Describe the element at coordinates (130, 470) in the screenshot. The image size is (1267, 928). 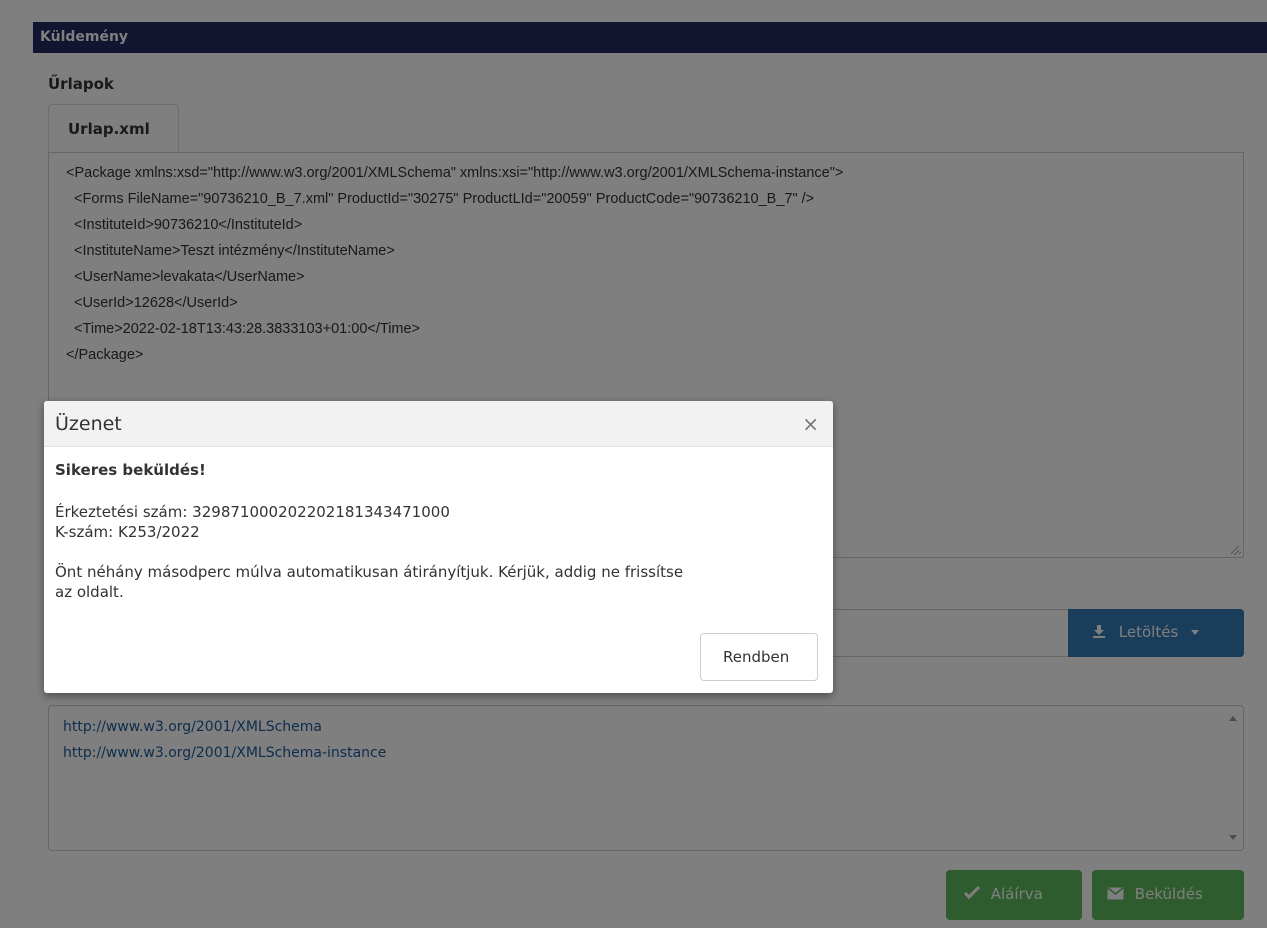
I see `dialog-headline: Sikeres beküldés!` at that location.